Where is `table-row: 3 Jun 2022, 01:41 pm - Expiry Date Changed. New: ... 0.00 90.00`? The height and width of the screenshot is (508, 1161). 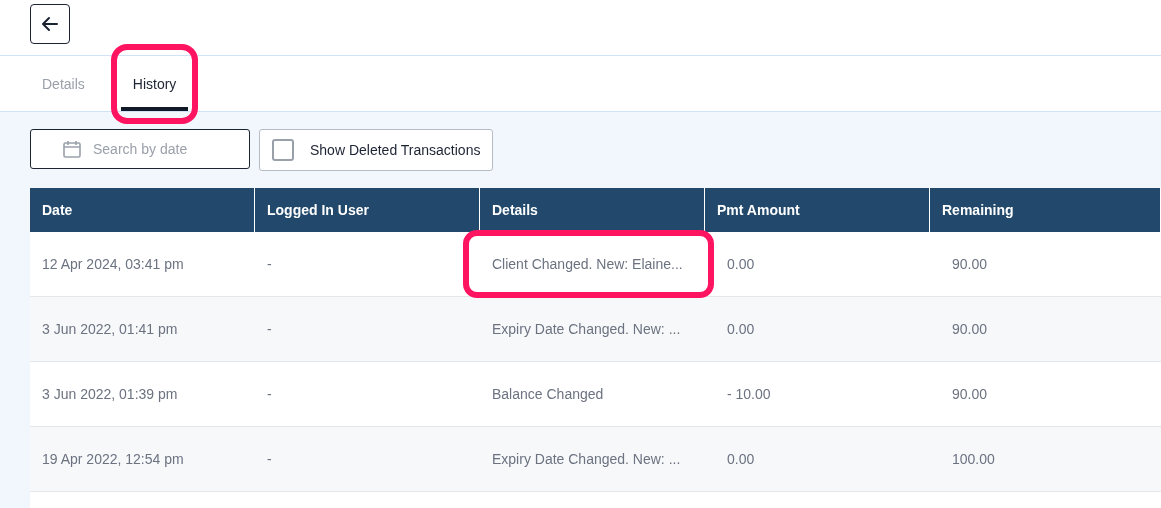
table-row: 3 Jun 2022, 01:41 pm - Expiry Date Changed. New: ... 0.00 90.00 is located at coordinates (595, 329).